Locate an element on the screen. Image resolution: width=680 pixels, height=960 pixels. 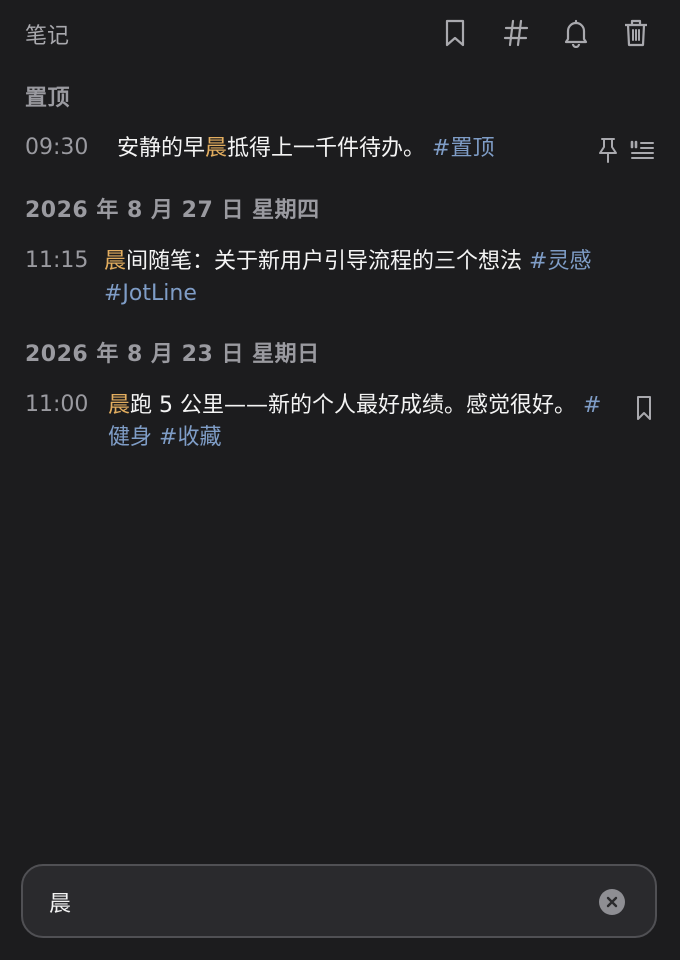
note-item: 晨间随笔：关于新用户引导流程的三个想法 #灵感 #JotLine is located at coordinates (379, 278).